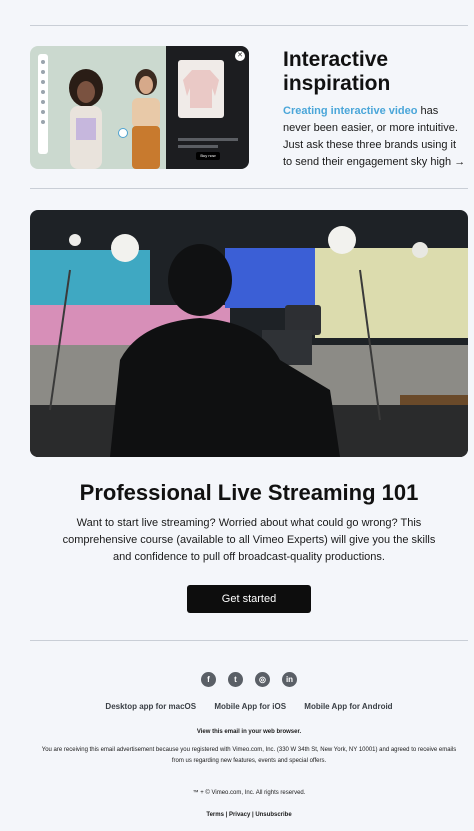  I want to click on get-started-button: Get started, so click(249, 599).